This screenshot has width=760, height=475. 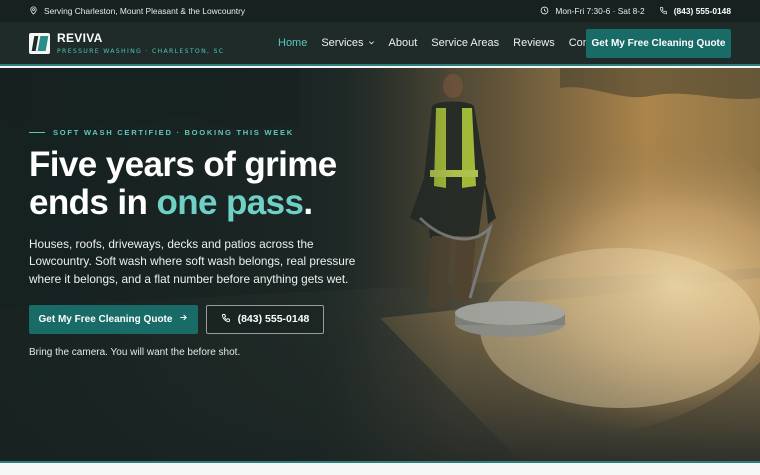 I want to click on hero-phone-button: (843) 555-0148, so click(x=265, y=319).